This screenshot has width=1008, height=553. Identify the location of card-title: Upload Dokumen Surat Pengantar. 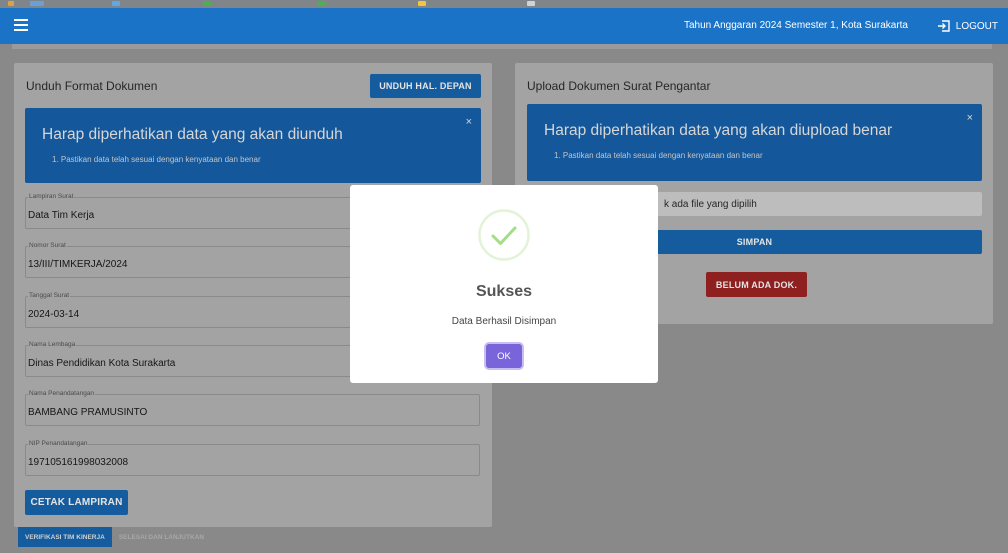
(619, 86).